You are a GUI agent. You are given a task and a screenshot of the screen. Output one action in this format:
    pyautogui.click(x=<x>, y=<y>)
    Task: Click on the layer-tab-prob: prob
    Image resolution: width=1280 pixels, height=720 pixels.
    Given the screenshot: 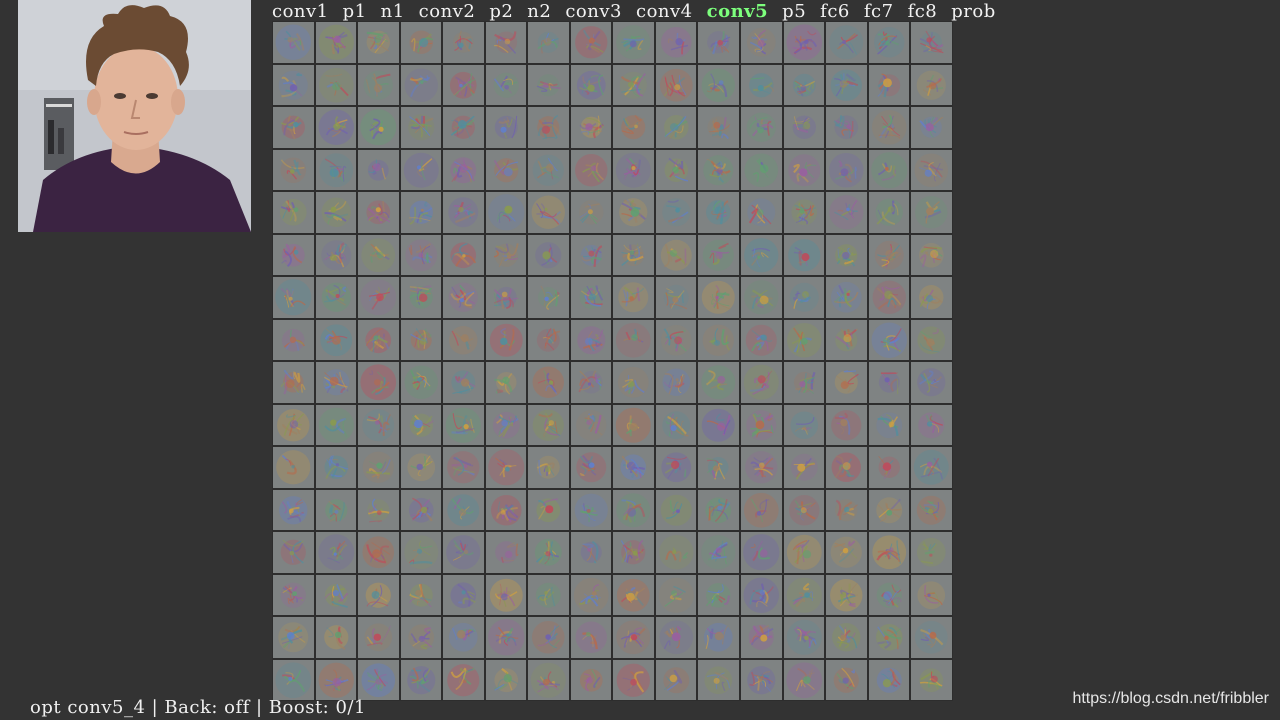 What is the action you would take?
    pyautogui.click(x=973, y=11)
    